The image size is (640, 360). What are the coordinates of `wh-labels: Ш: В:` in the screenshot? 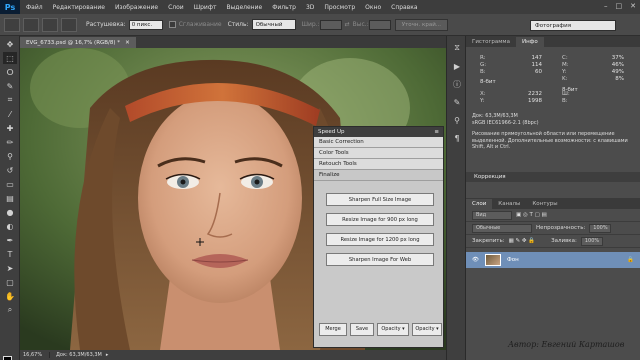 It's located at (566, 97).